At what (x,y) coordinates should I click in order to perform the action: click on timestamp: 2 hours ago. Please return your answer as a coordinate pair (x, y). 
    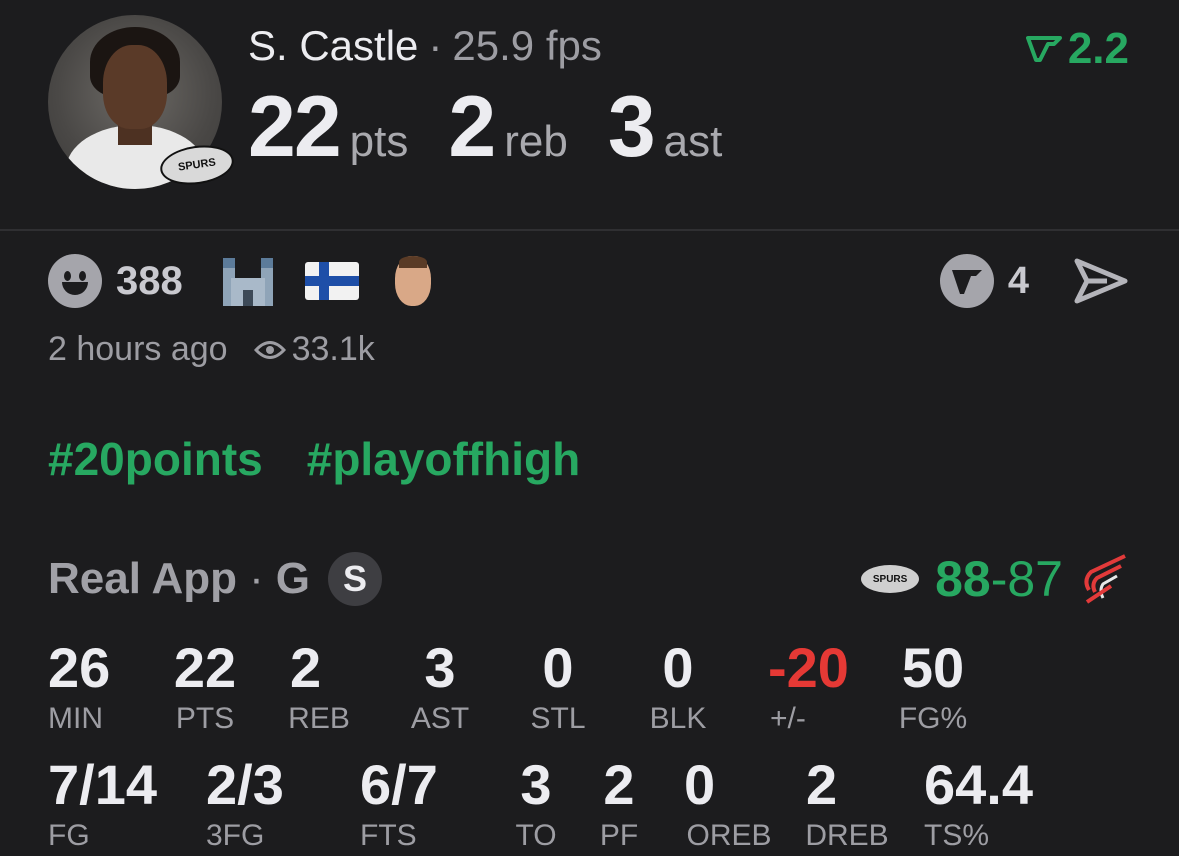
    Looking at the image, I should click on (138, 349).